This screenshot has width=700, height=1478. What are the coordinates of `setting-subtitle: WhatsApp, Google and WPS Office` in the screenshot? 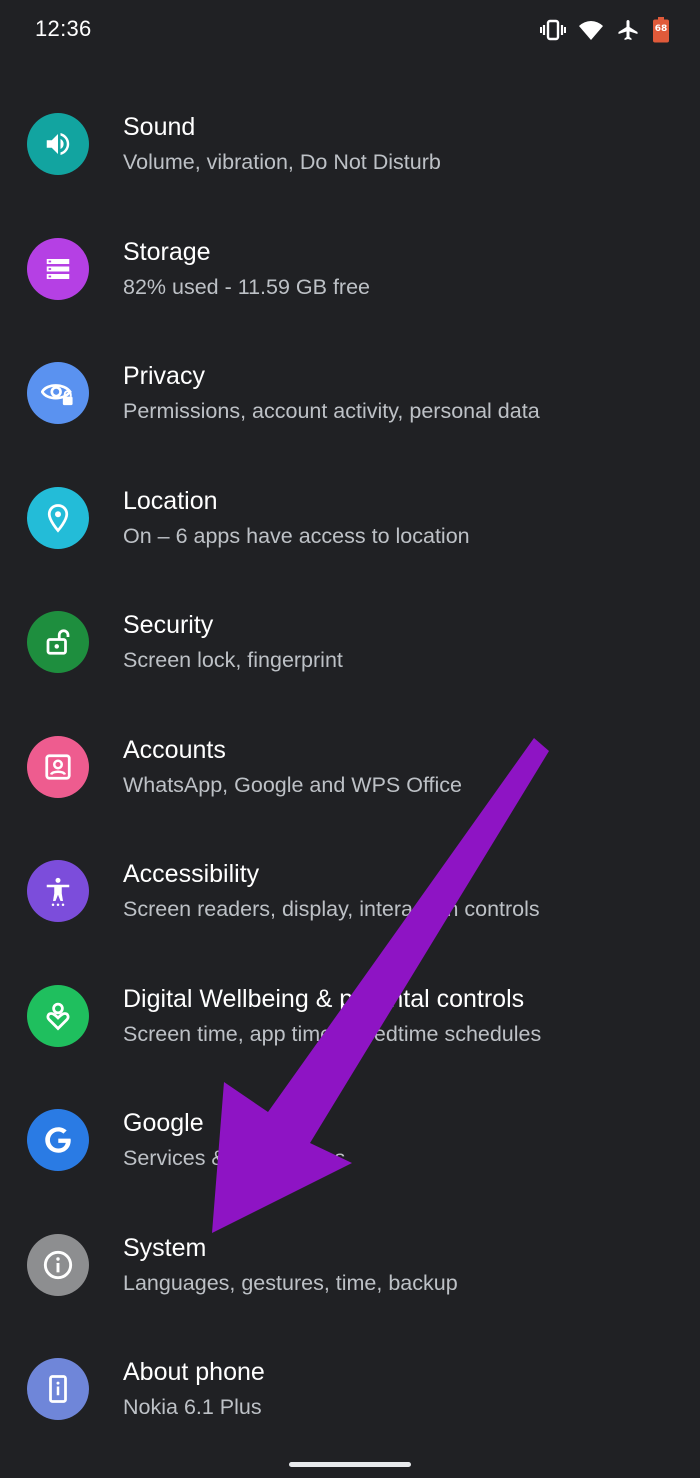 It's located at (292, 784).